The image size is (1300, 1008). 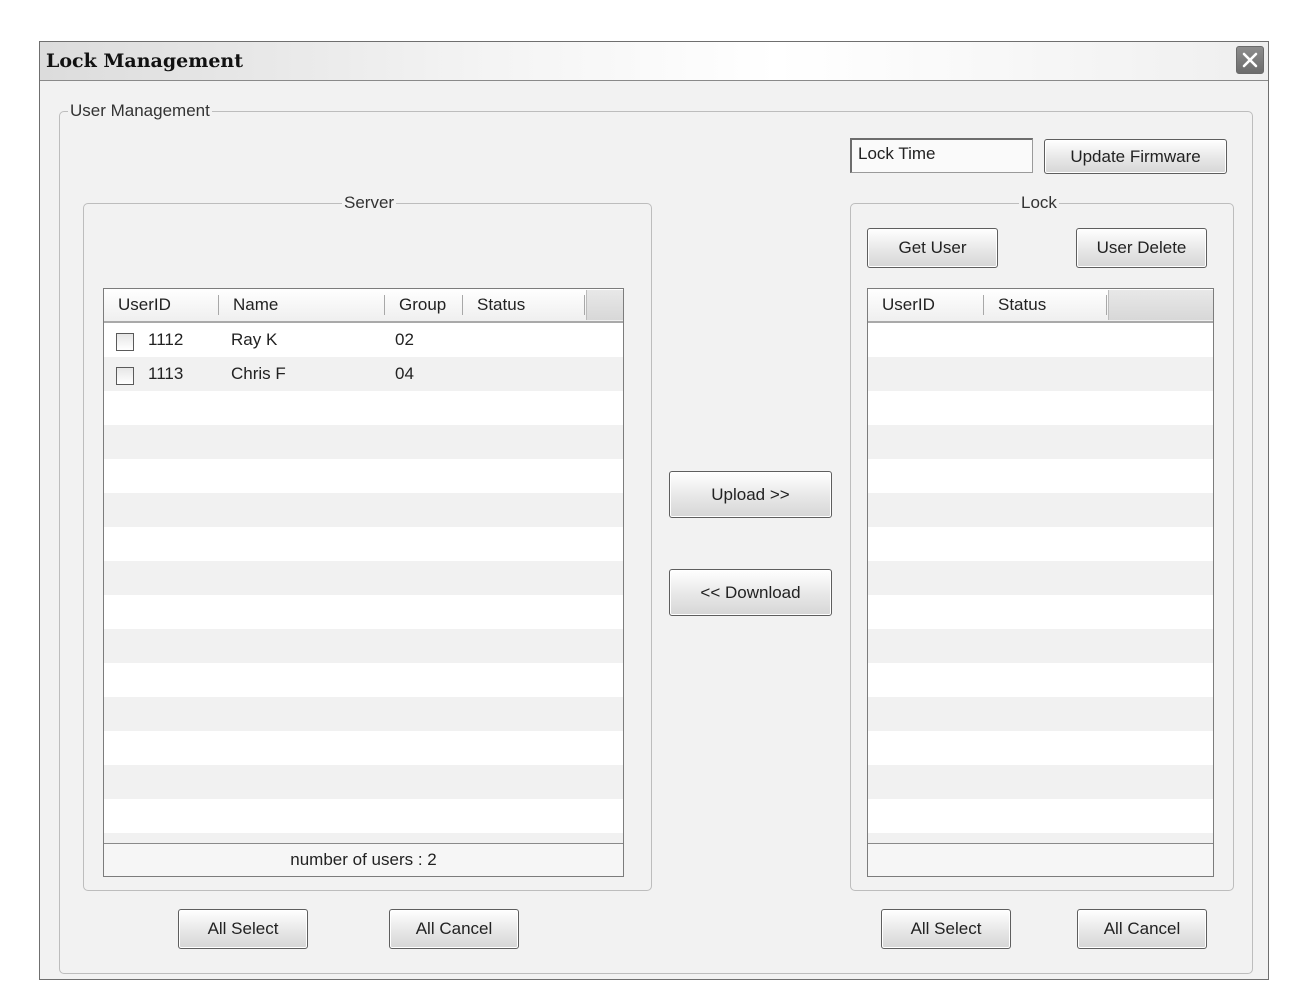 I want to click on lock-list-header: UserID Status, so click(x=1040, y=306).